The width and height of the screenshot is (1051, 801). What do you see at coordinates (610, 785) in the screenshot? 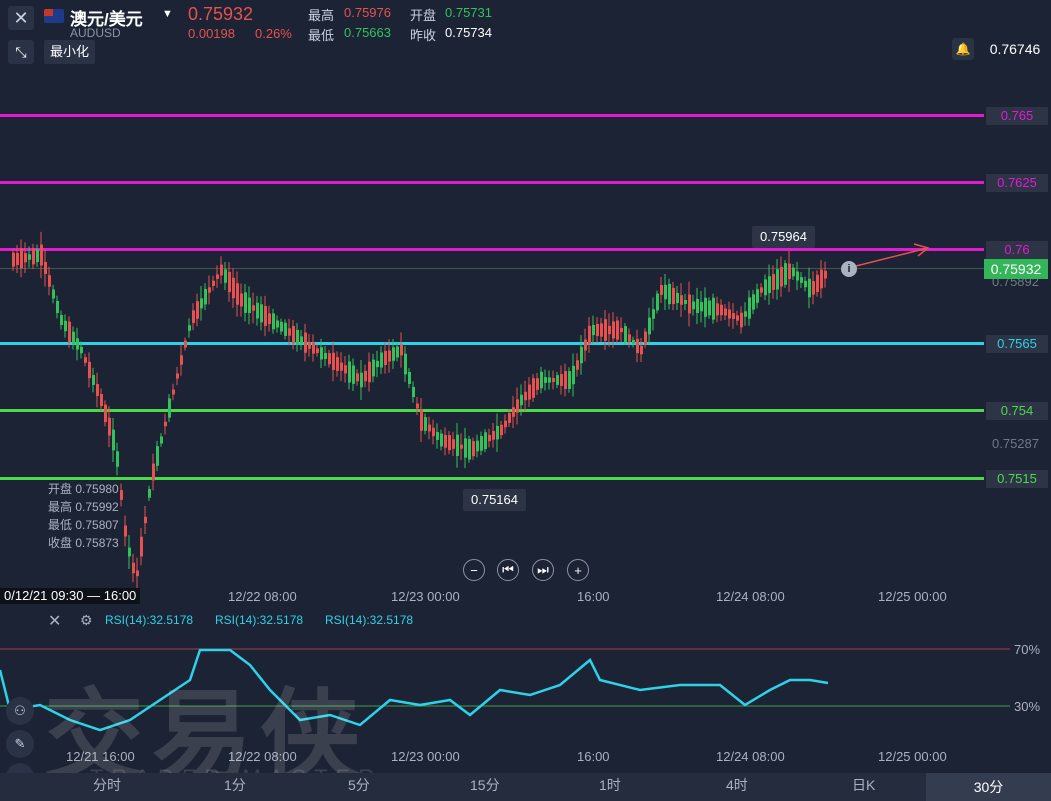
I see `tf-1h: 1时` at bounding box center [610, 785].